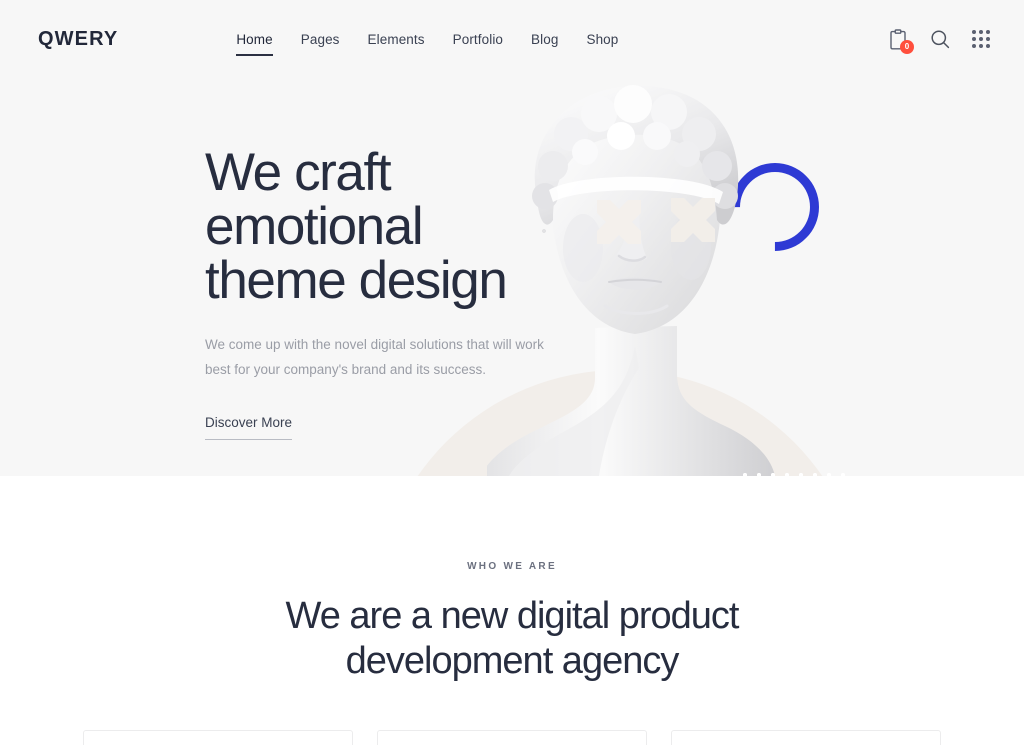 Image resolution: width=1024 pixels, height=745 pixels. Describe the element at coordinates (478, 39) in the screenshot. I see `nav-item-portfolio: Portfolio` at that location.